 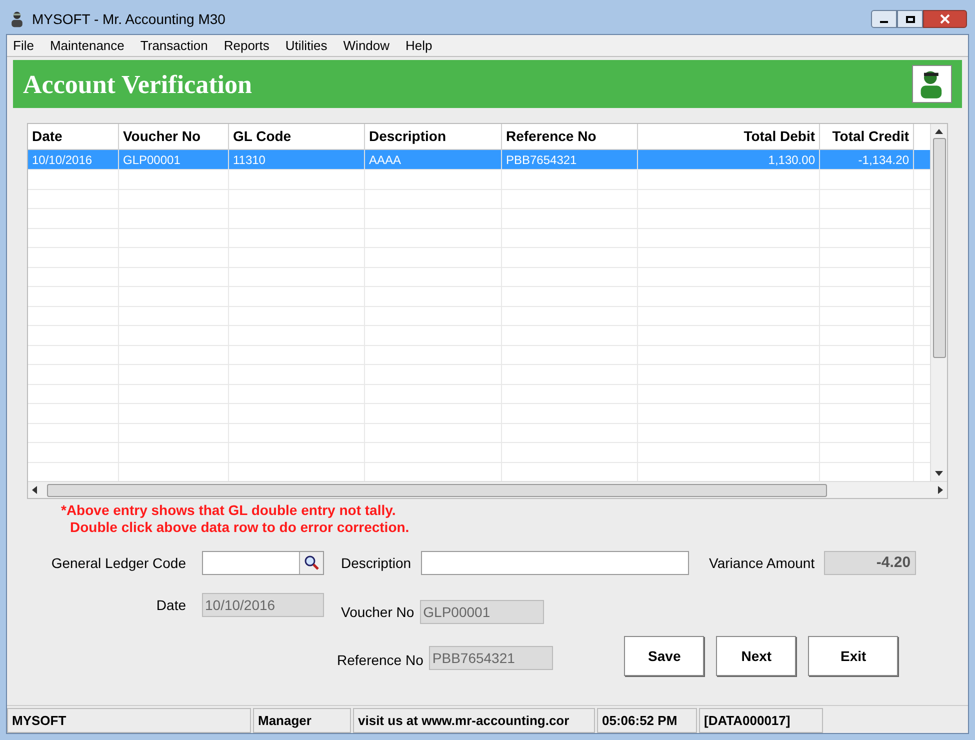 What do you see at coordinates (23, 46) in the screenshot?
I see `menu-item: File` at bounding box center [23, 46].